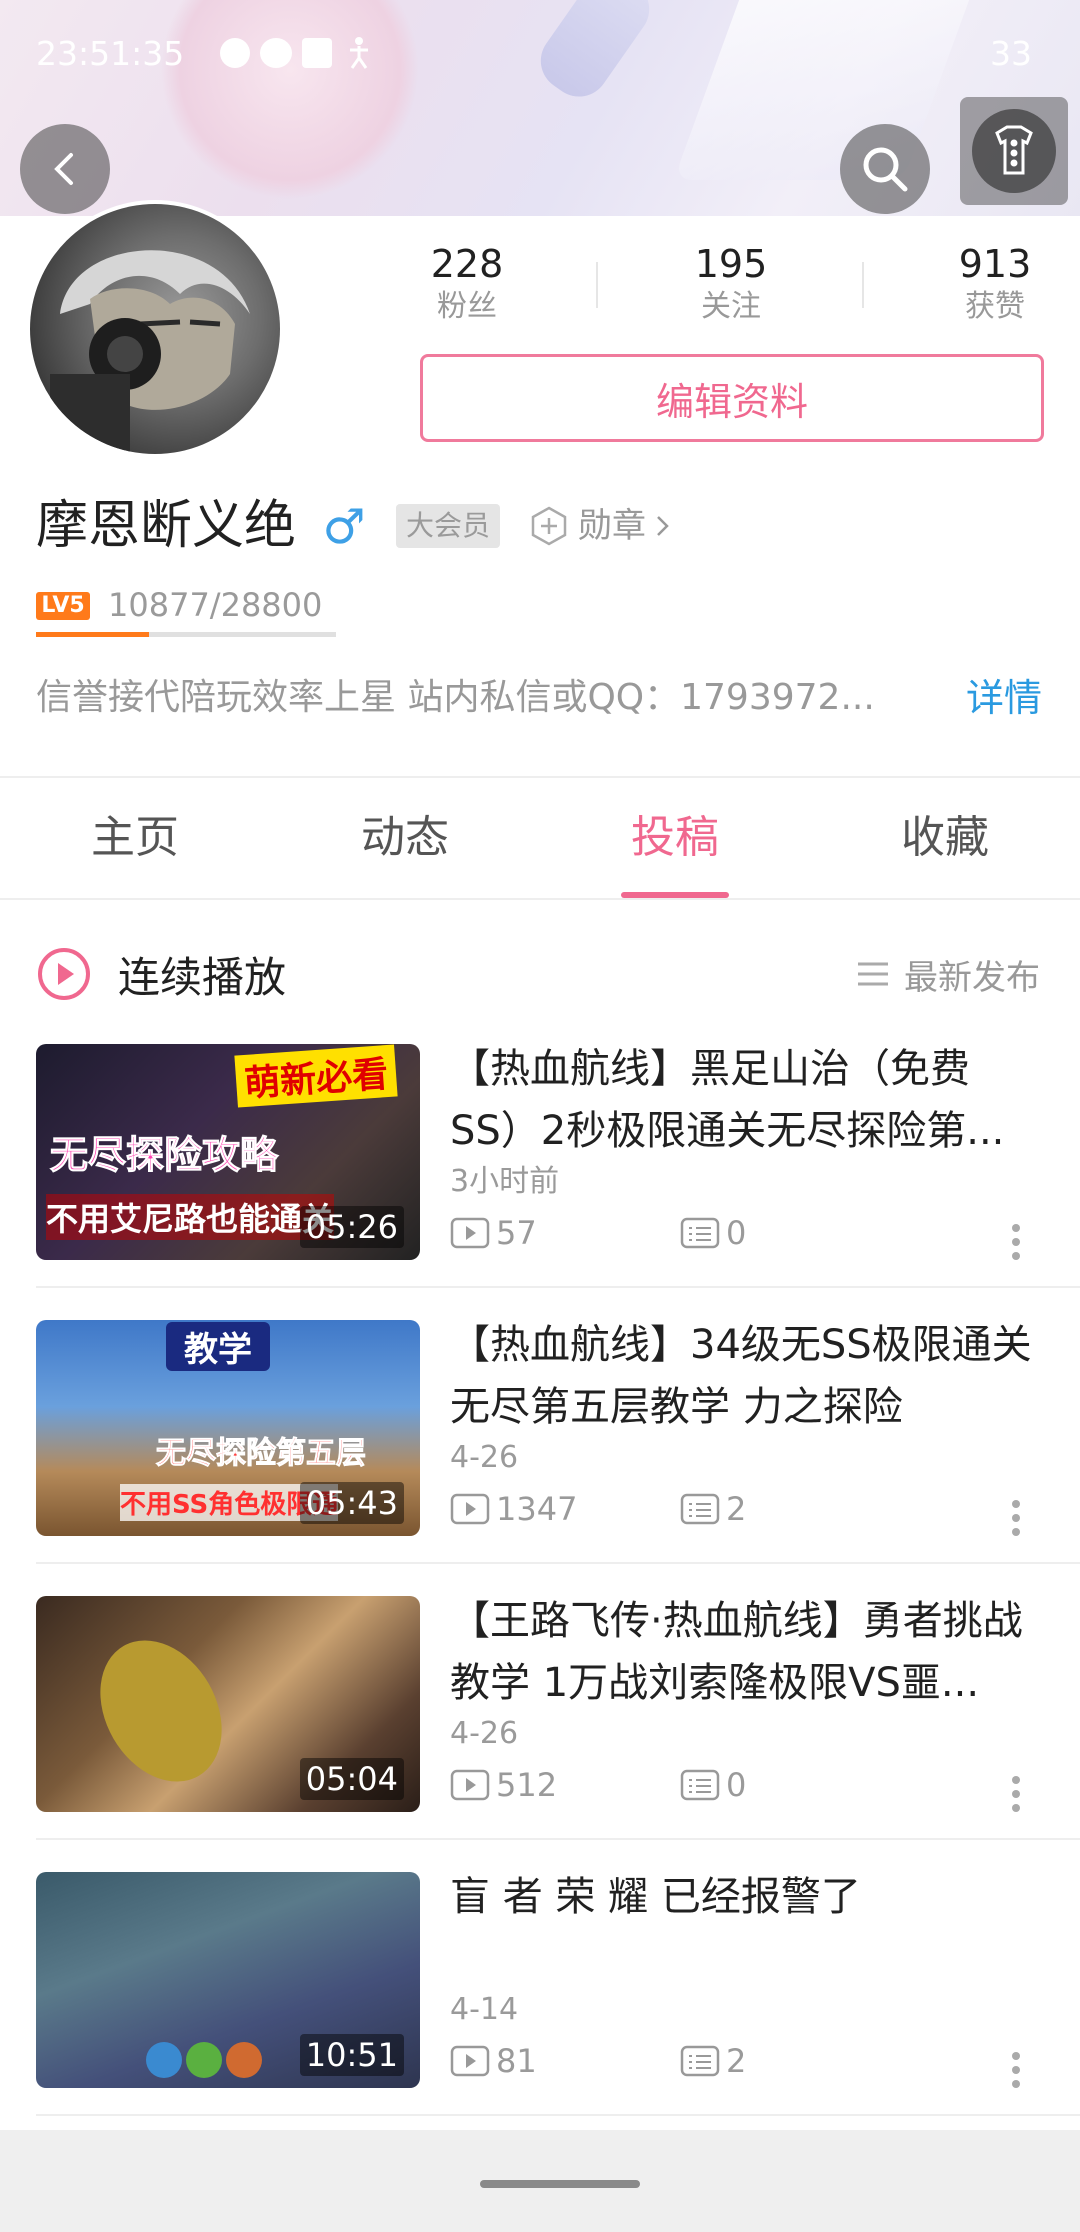  Describe the element at coordinates (467, 283) in the screenshot. I see `stat-fans: 228 粉丝` at that location.